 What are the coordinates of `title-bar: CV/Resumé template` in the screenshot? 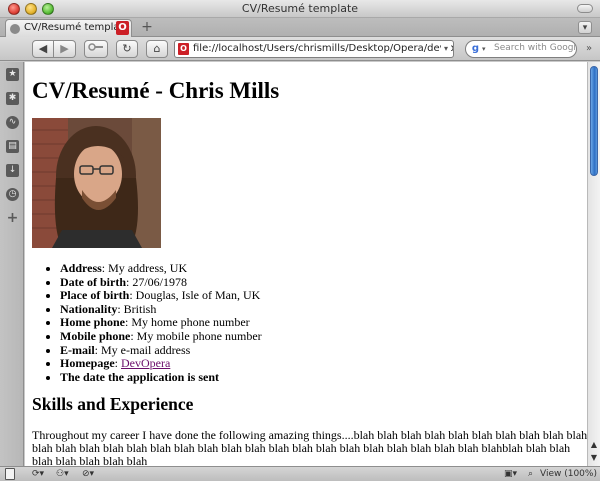 It's located at (300, 9).